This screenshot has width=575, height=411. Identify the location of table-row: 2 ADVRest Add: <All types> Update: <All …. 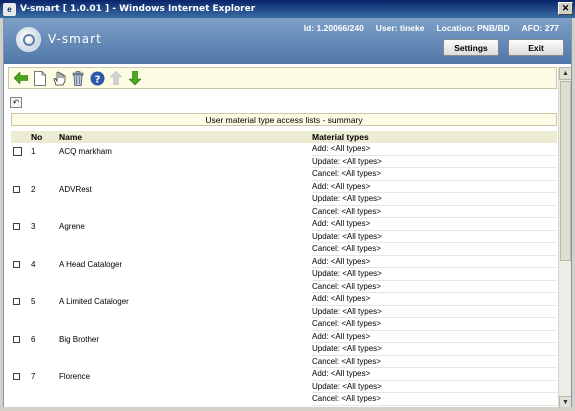
(284, 199).